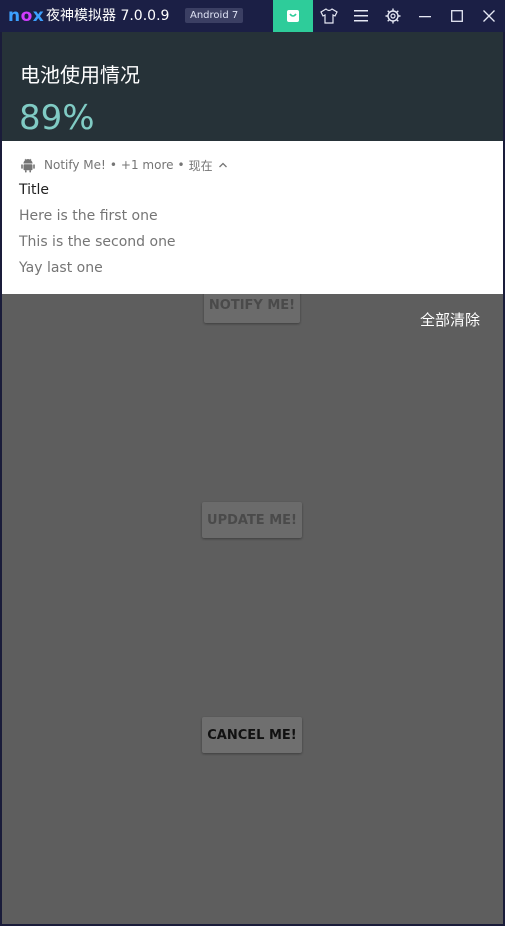 This screenshot has height=926, width=505. I want to click on android-icon, so click(28, 165).